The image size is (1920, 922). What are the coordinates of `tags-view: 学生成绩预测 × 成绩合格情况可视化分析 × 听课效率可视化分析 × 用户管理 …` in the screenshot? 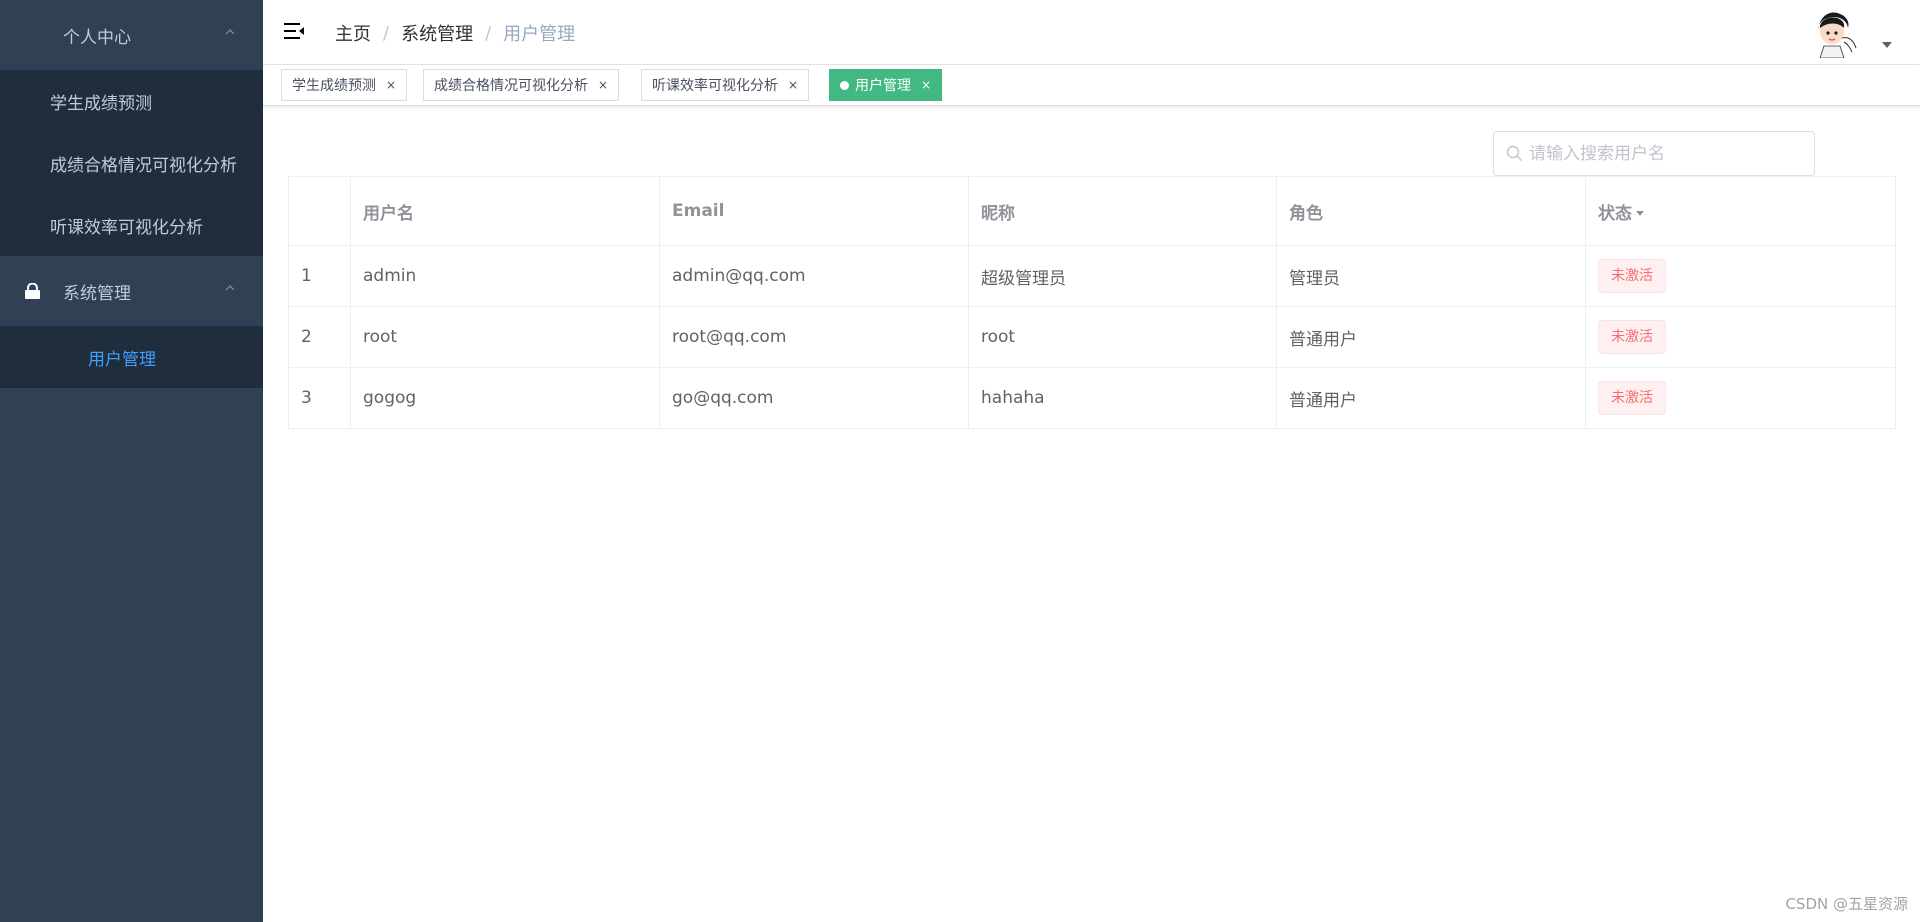 It's located at (1091, 85).